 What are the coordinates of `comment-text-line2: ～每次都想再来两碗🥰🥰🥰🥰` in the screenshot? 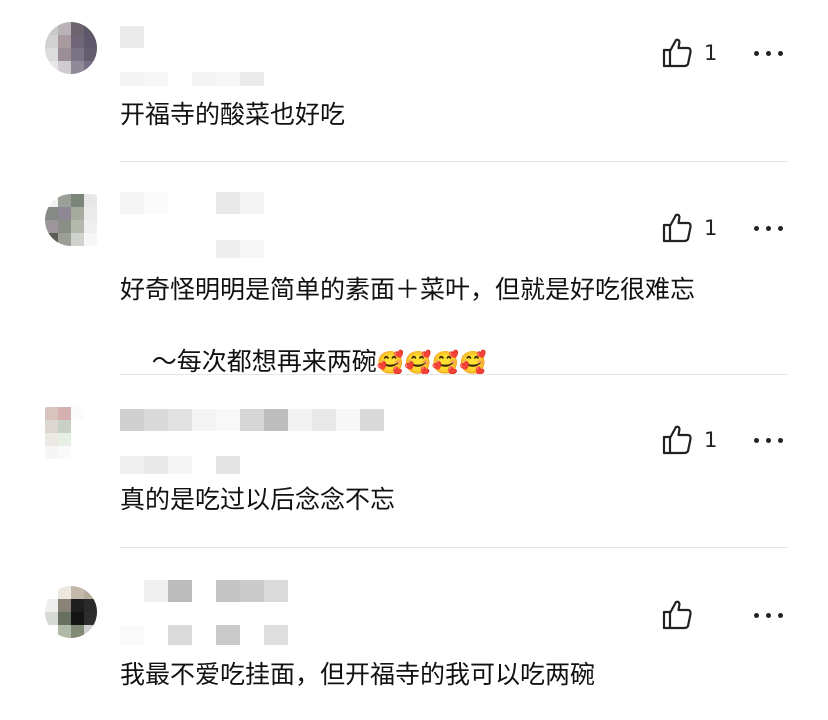 It's located at (455, 363).